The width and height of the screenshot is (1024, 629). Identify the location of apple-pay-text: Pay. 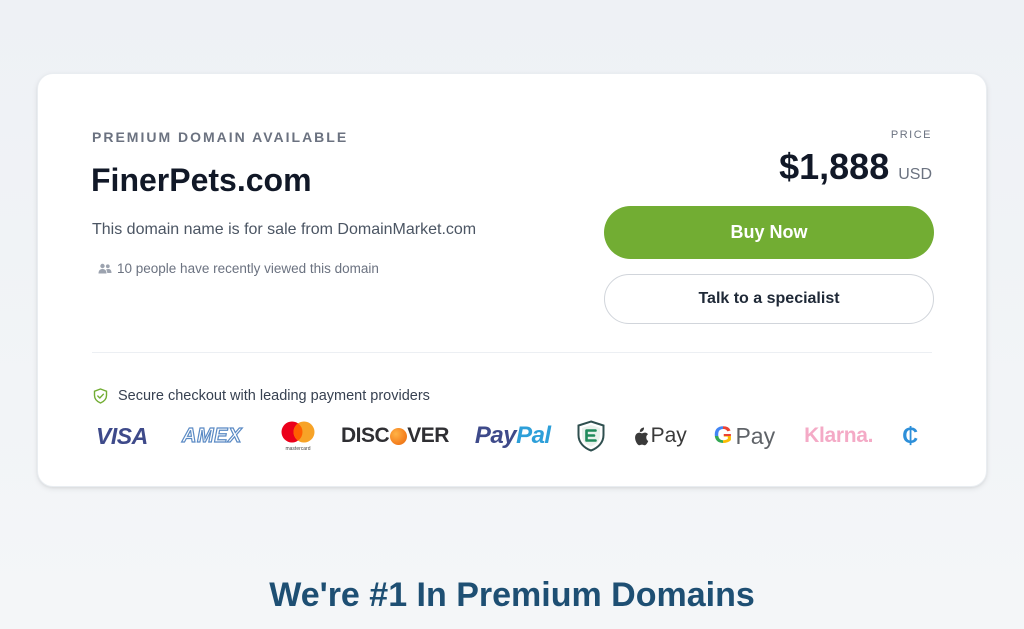
(668, 435).